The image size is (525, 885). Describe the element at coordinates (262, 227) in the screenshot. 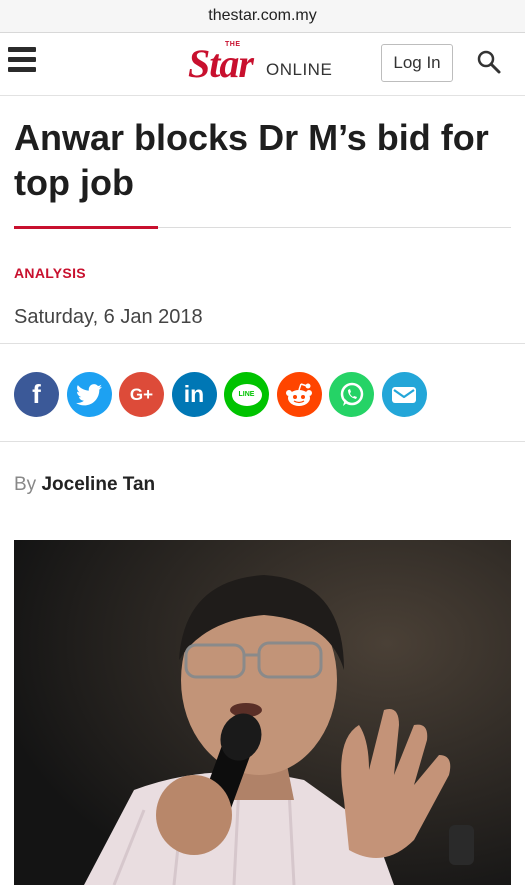

I see `headline-divider` at that location.